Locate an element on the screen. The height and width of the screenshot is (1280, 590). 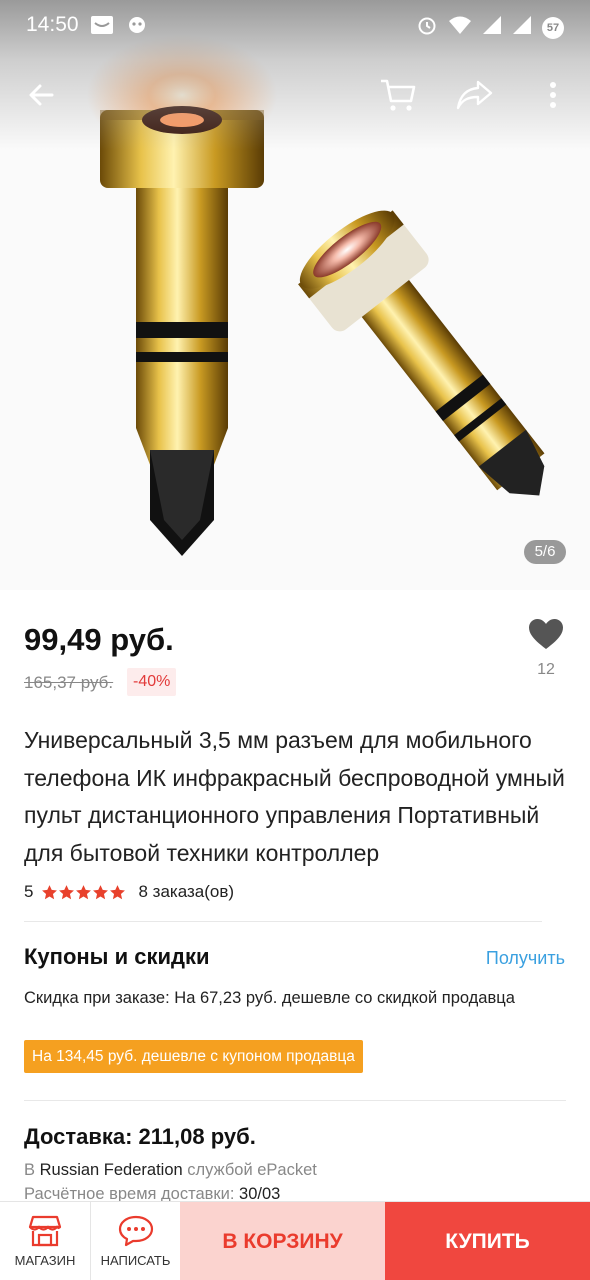
delivery-destination: В Russian Federation службой ePacket is located at coordinates (170, 1170).